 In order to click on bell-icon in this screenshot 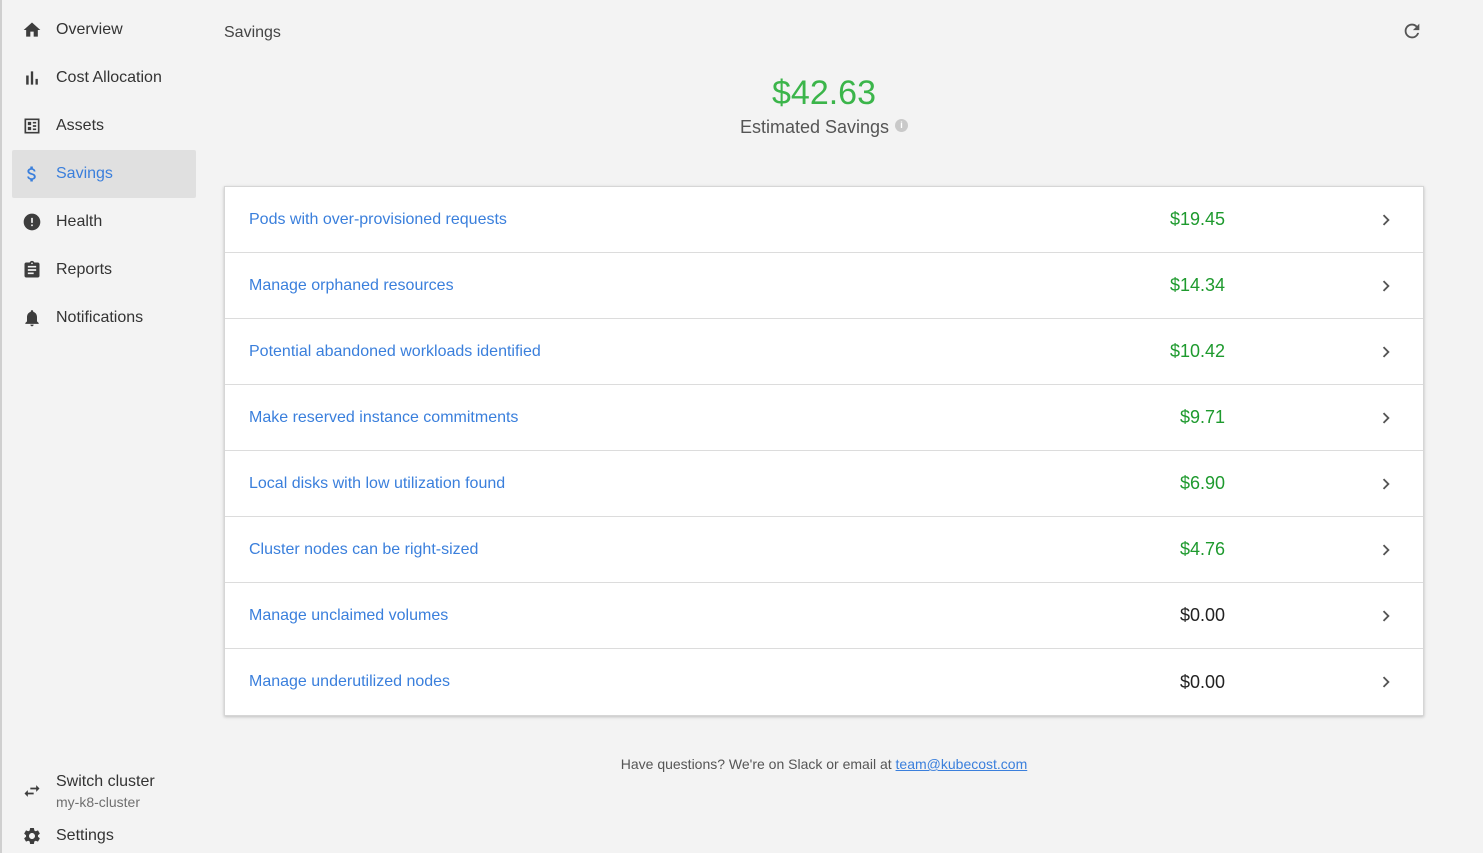, I will do `click(32, 318)`.